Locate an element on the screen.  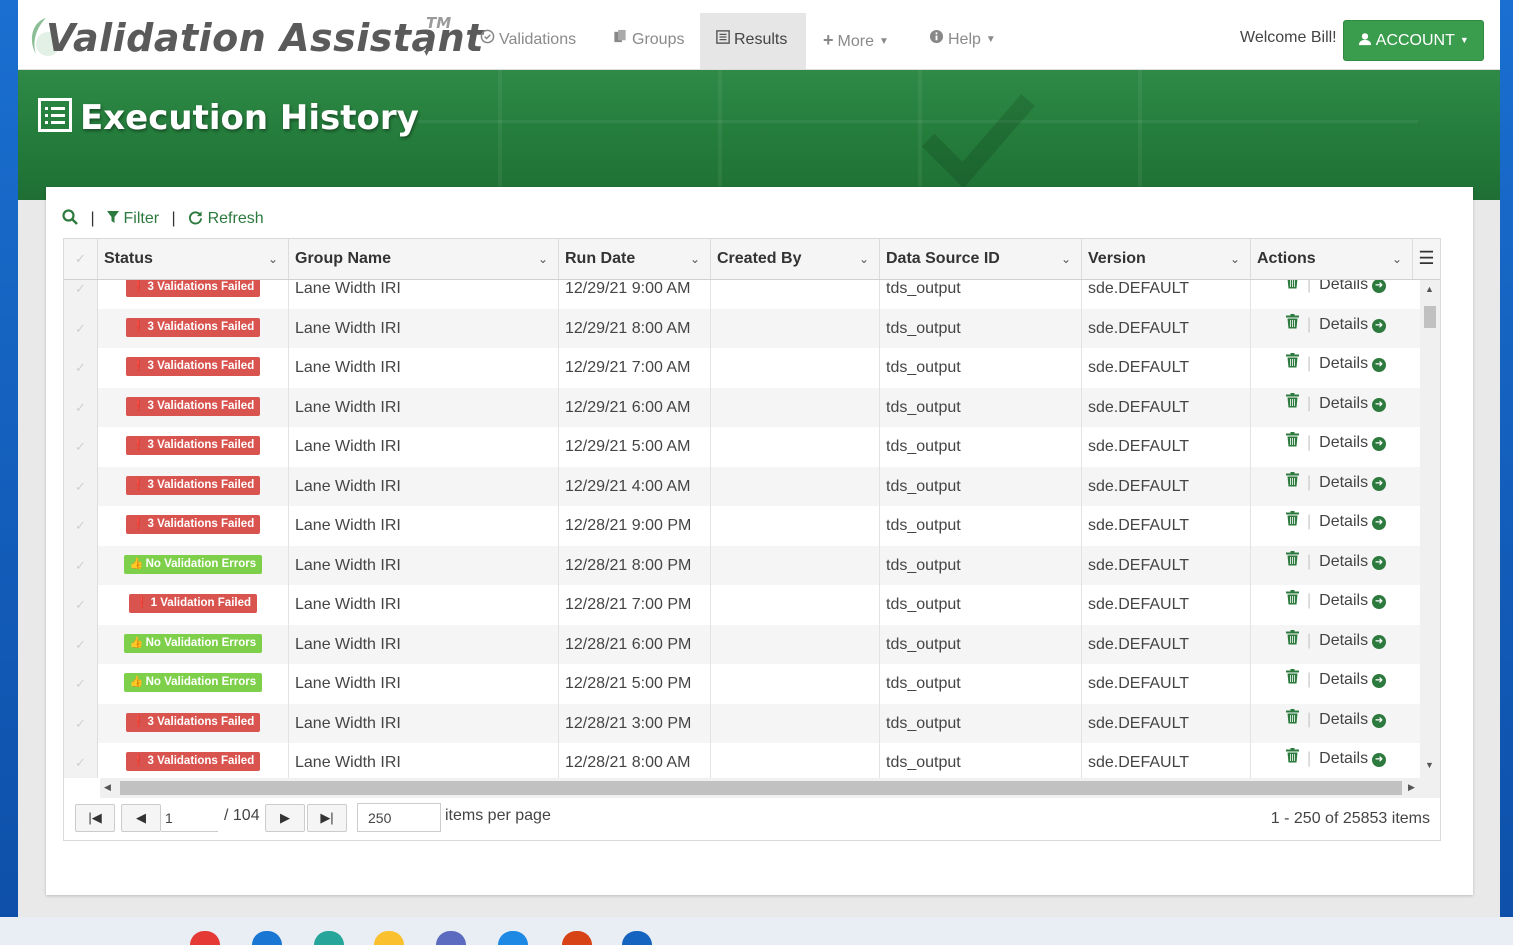
folder-icon is located at coordinates (389, 938).